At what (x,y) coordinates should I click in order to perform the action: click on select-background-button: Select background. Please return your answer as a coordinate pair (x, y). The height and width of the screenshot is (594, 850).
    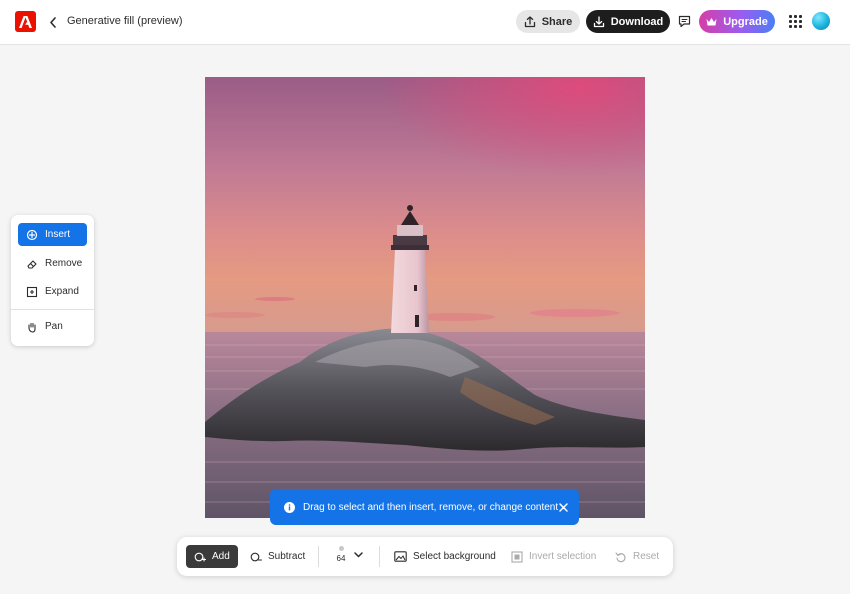
    Looking at the image, I should click on (445, 556).